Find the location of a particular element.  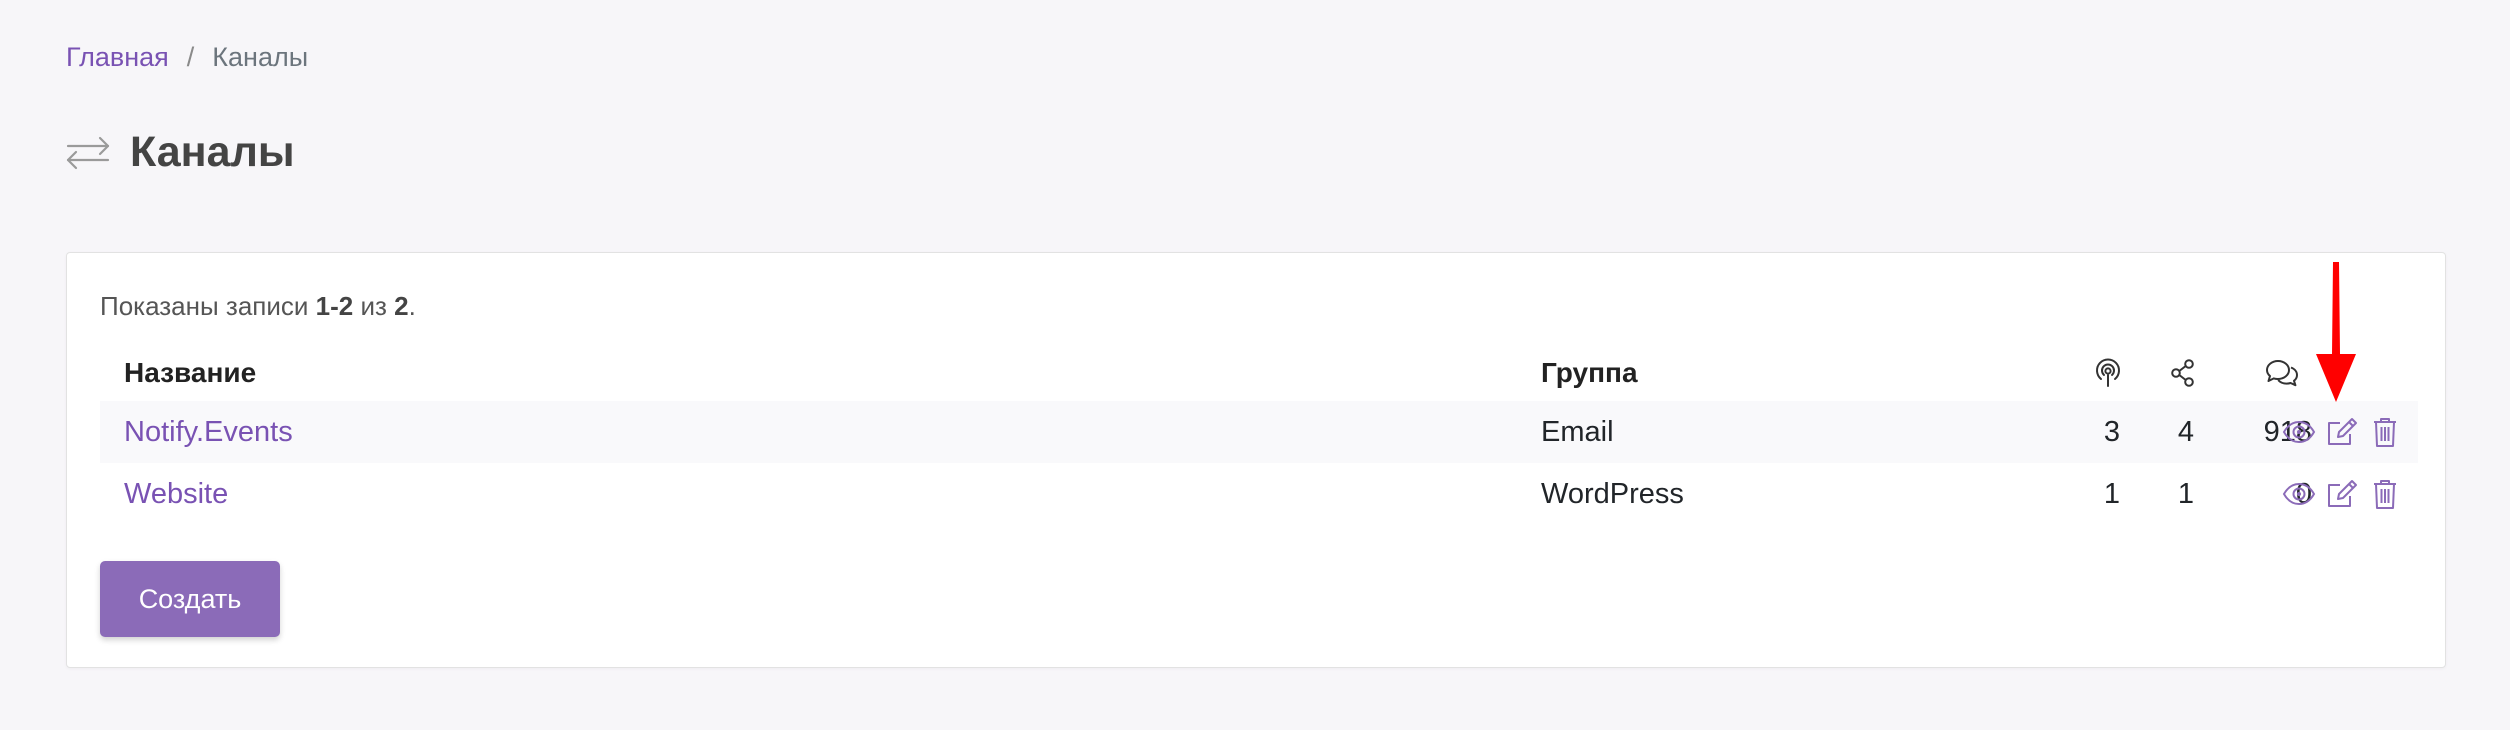

column-header-group: Группа is located at coordinates (1589, 373).